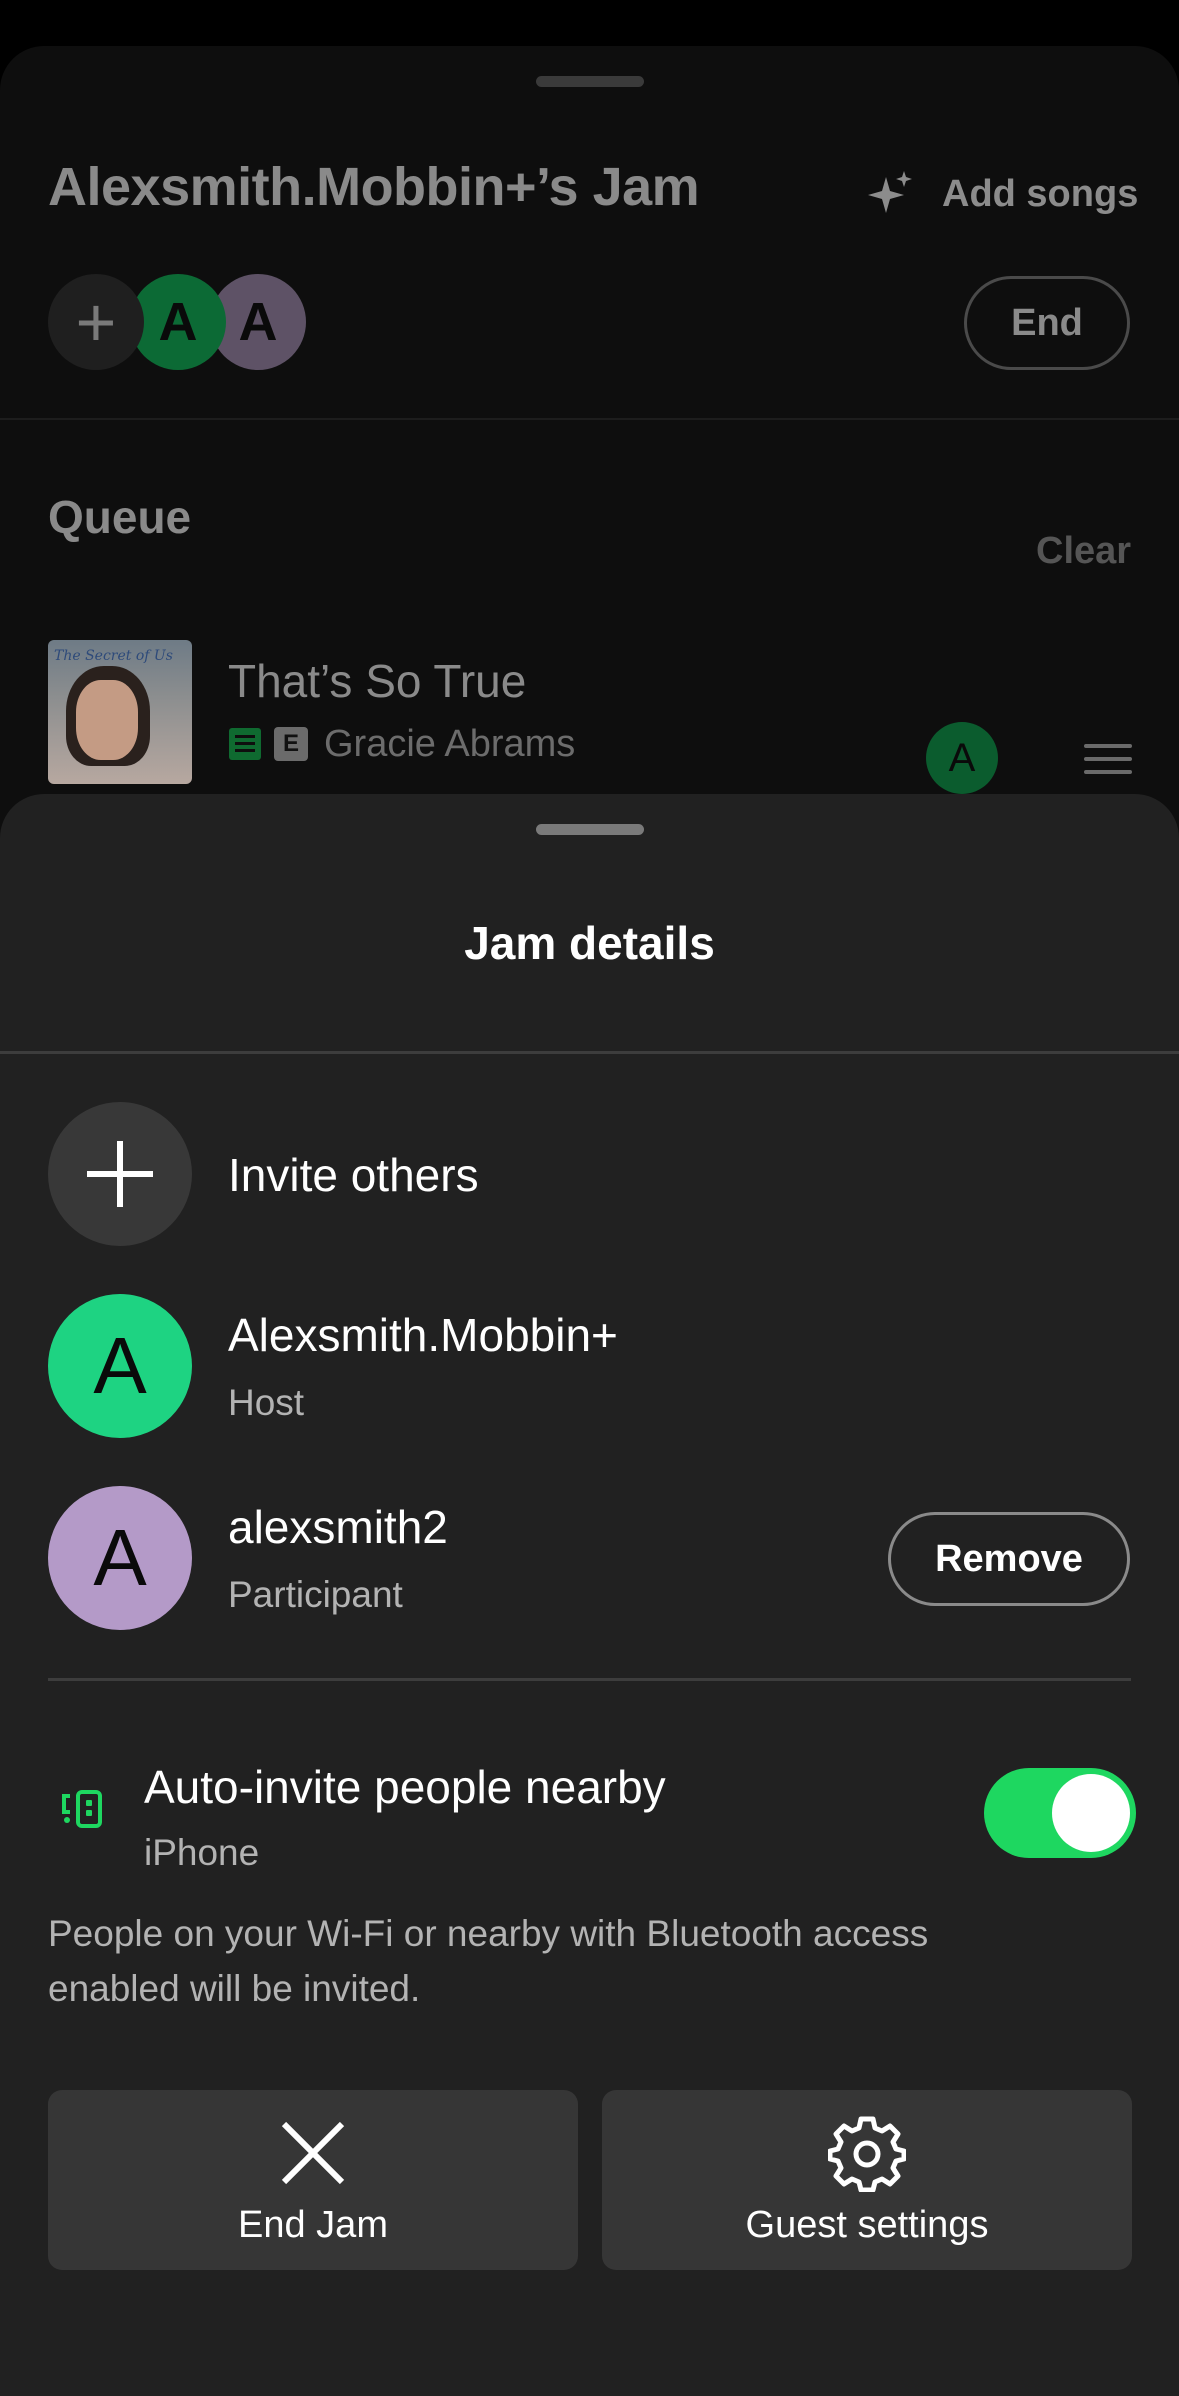 This screenshot has height=2396, width=1179. What do you see at coordinates (313, 2225) in the screenshot?
I see `end-jam-label: End Jam` at bounding box center [313, 2225].